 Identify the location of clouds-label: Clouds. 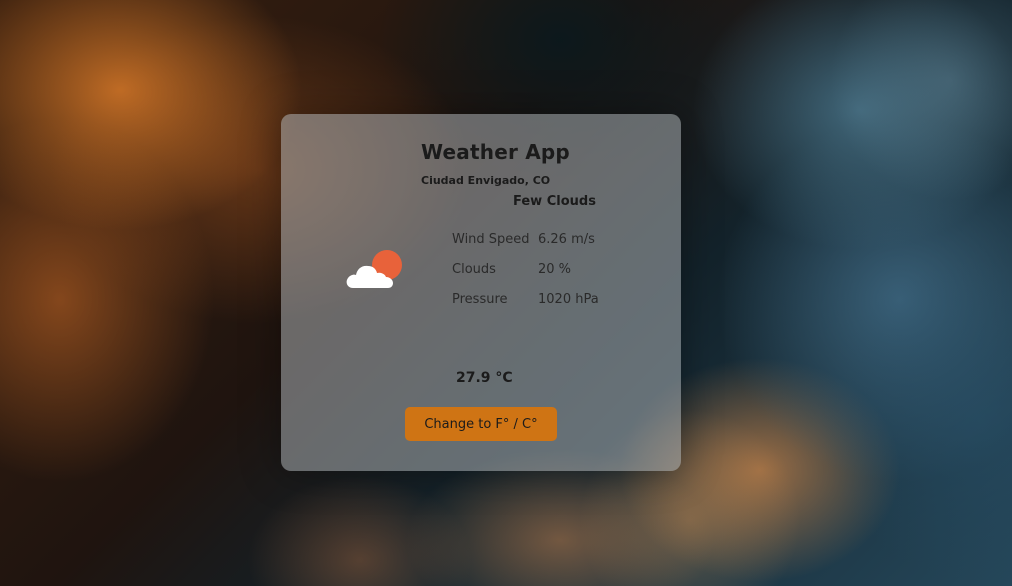
(474, 269).